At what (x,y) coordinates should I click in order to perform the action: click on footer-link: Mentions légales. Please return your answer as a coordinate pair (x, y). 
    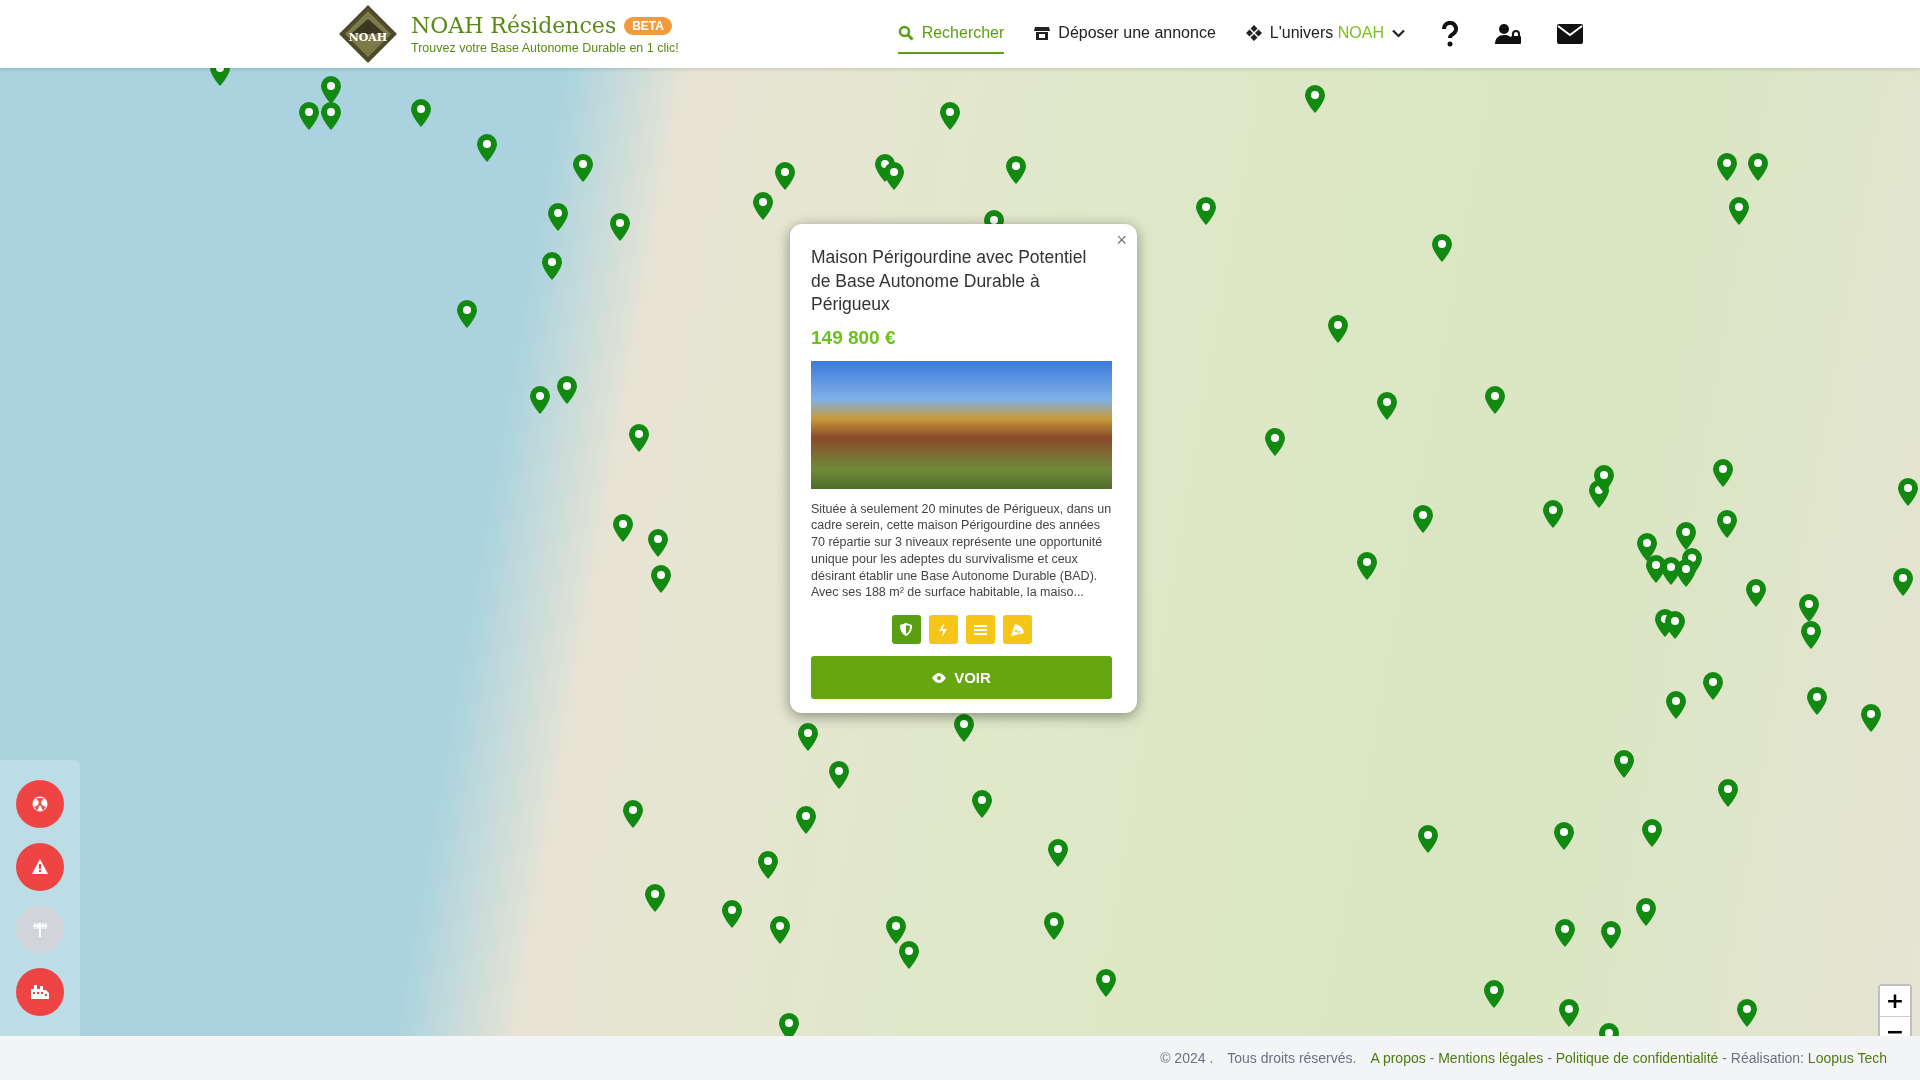
    Looking at the image, I should click on (1491, 1058).